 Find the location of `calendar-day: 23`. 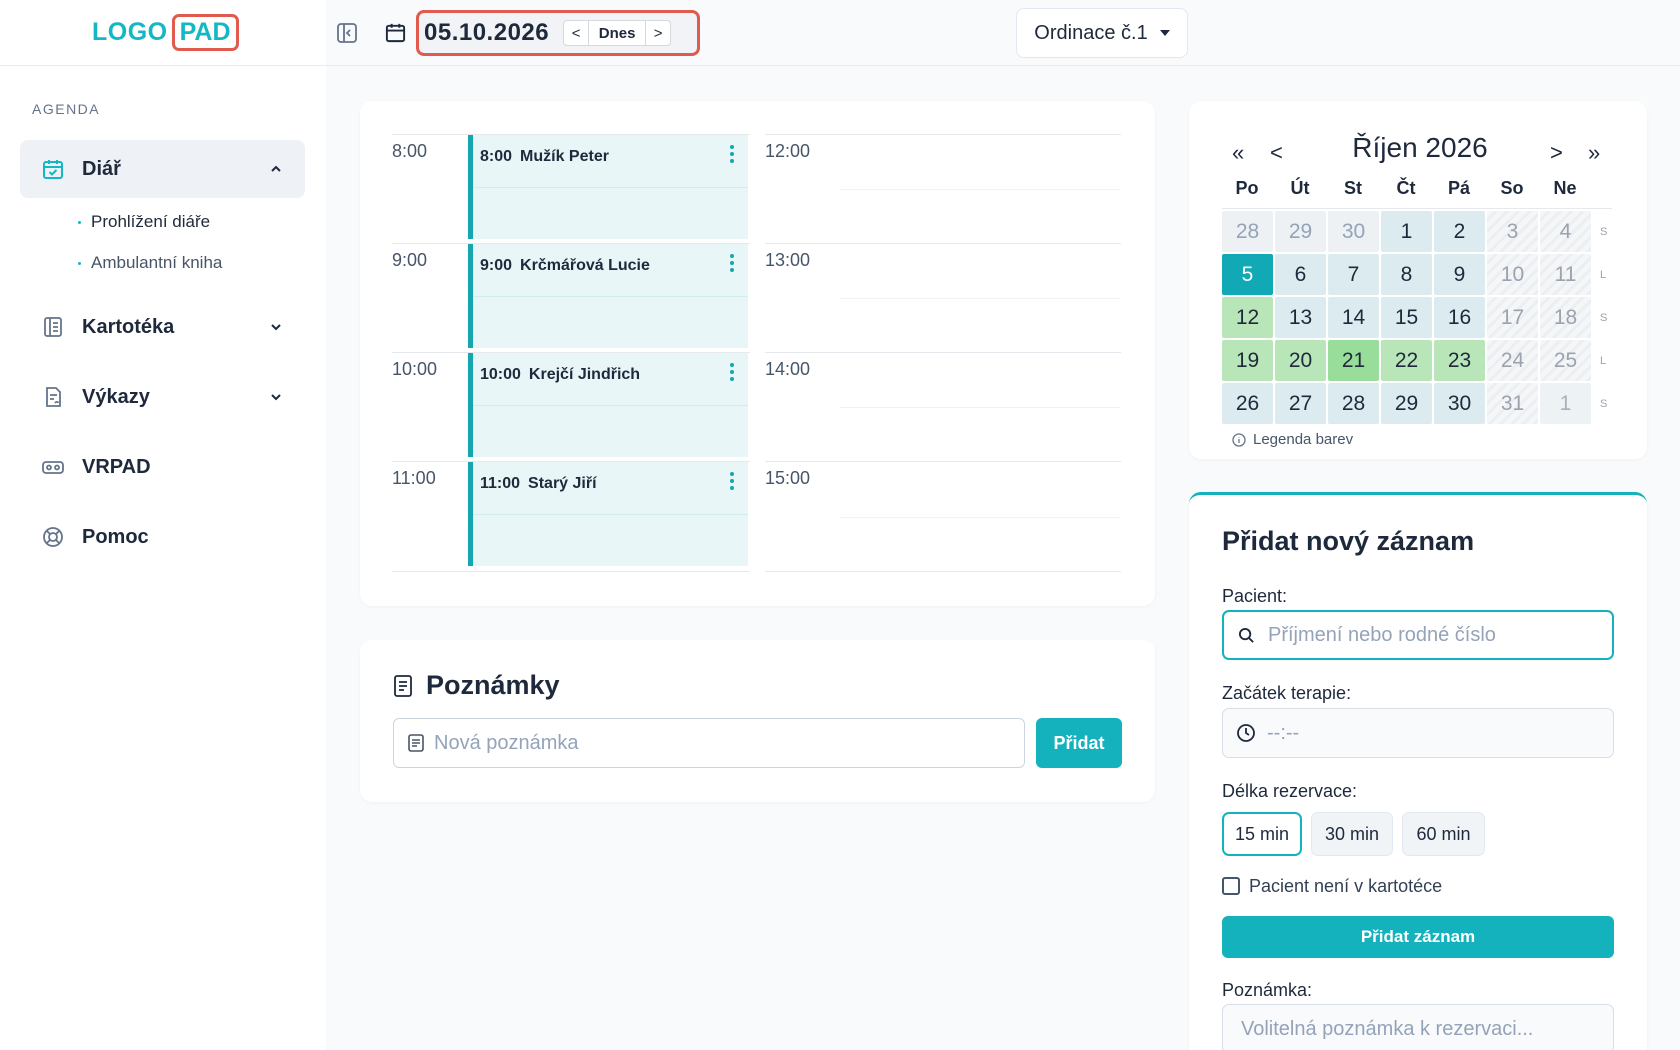

calendar-day: 23 is located at coordinates (1459, 360).